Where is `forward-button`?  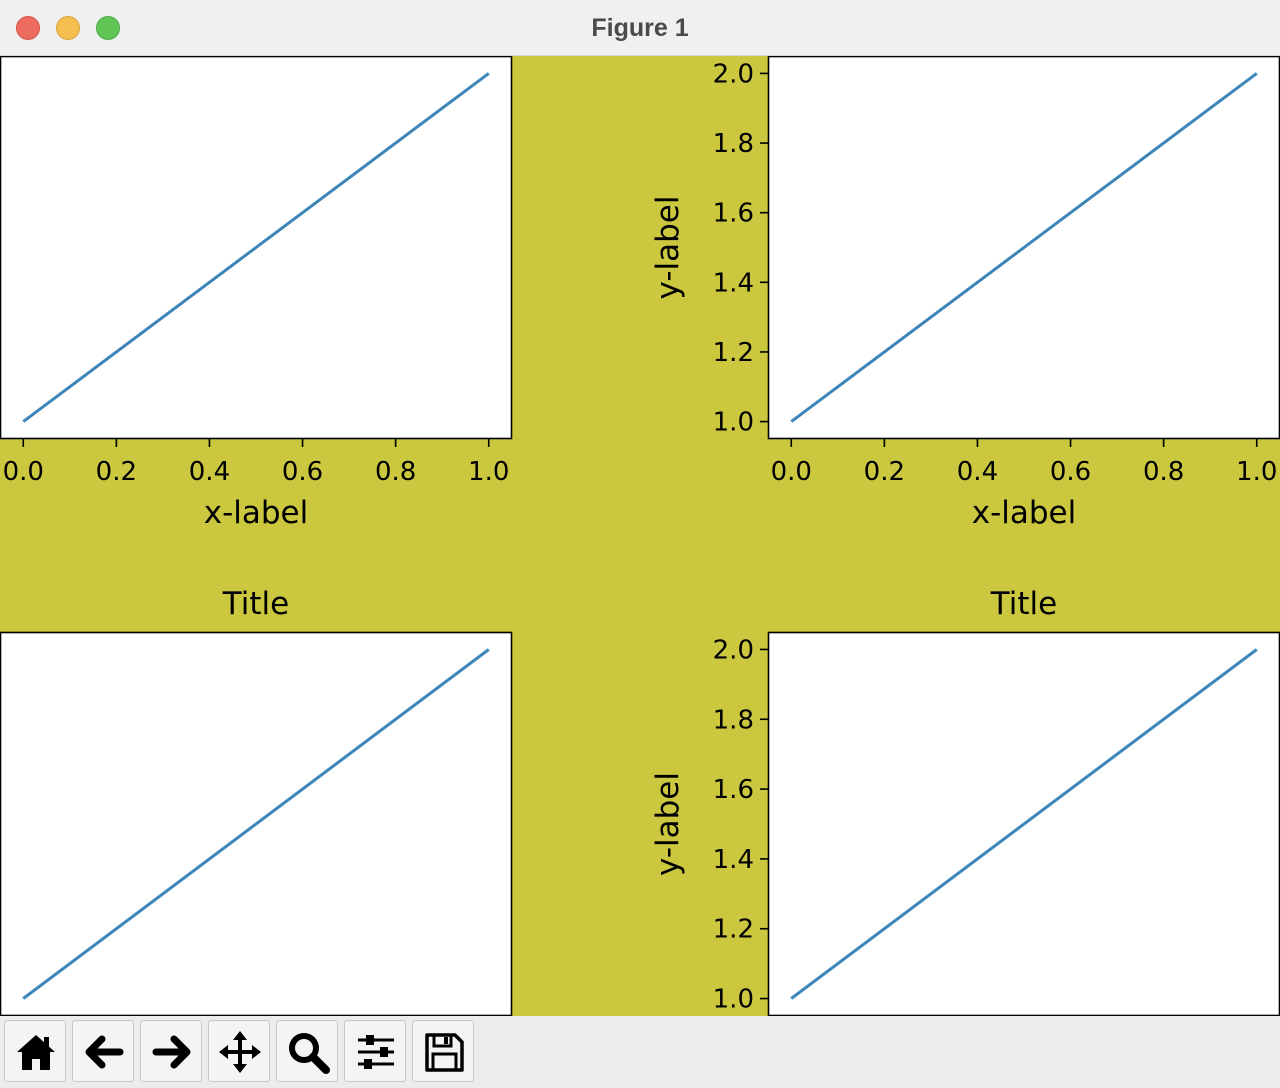
forward-button is located at coordinates (171, 1051).